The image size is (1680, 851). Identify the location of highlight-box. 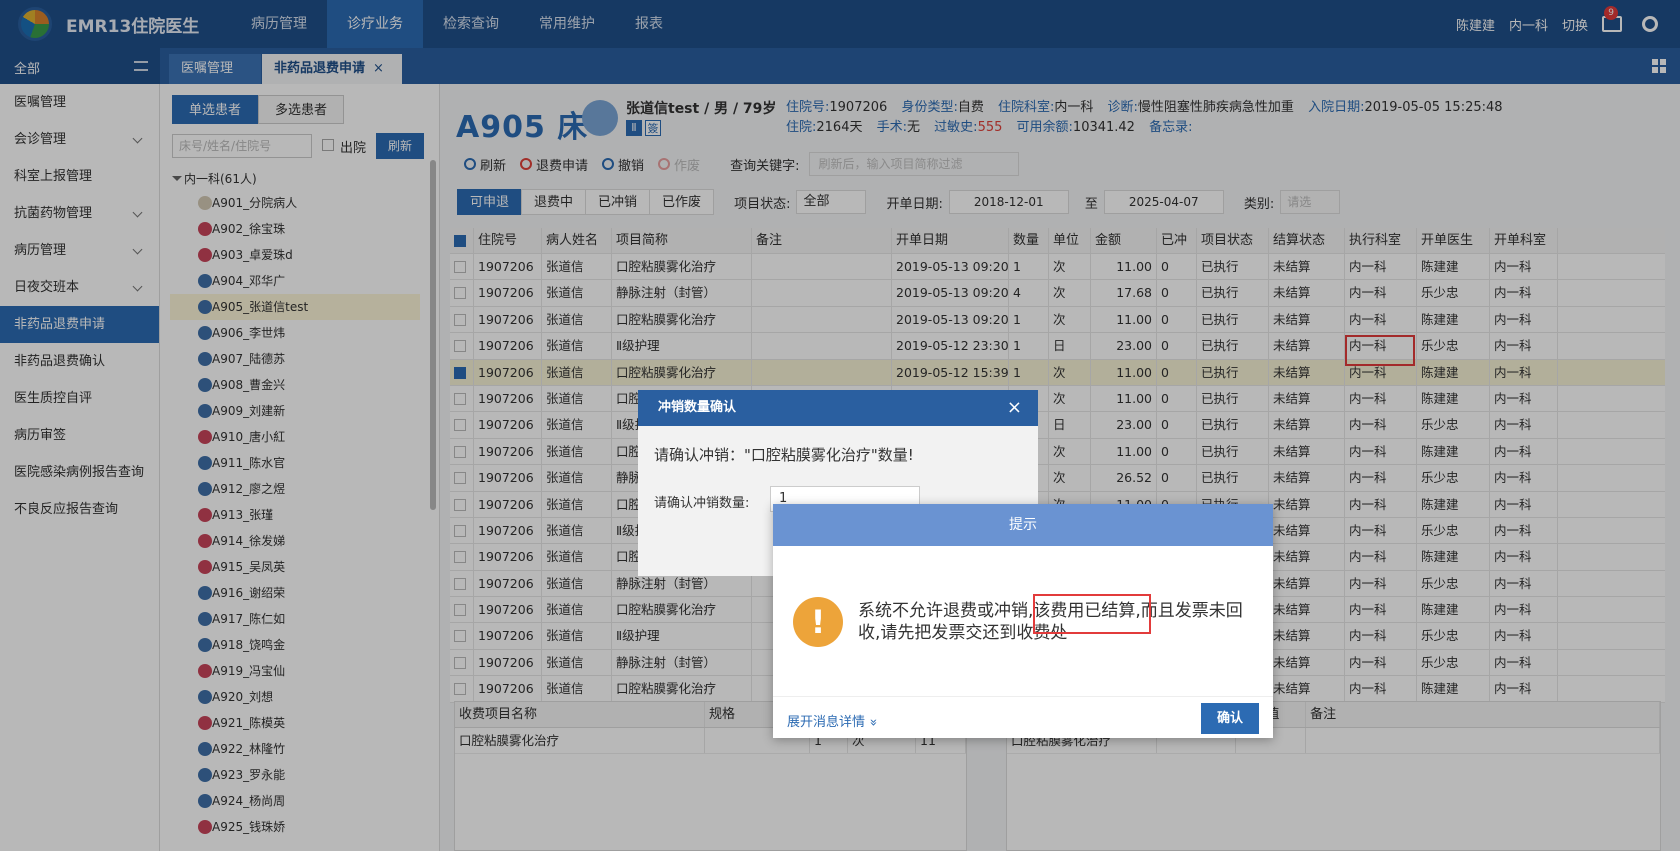
(1092, 614).